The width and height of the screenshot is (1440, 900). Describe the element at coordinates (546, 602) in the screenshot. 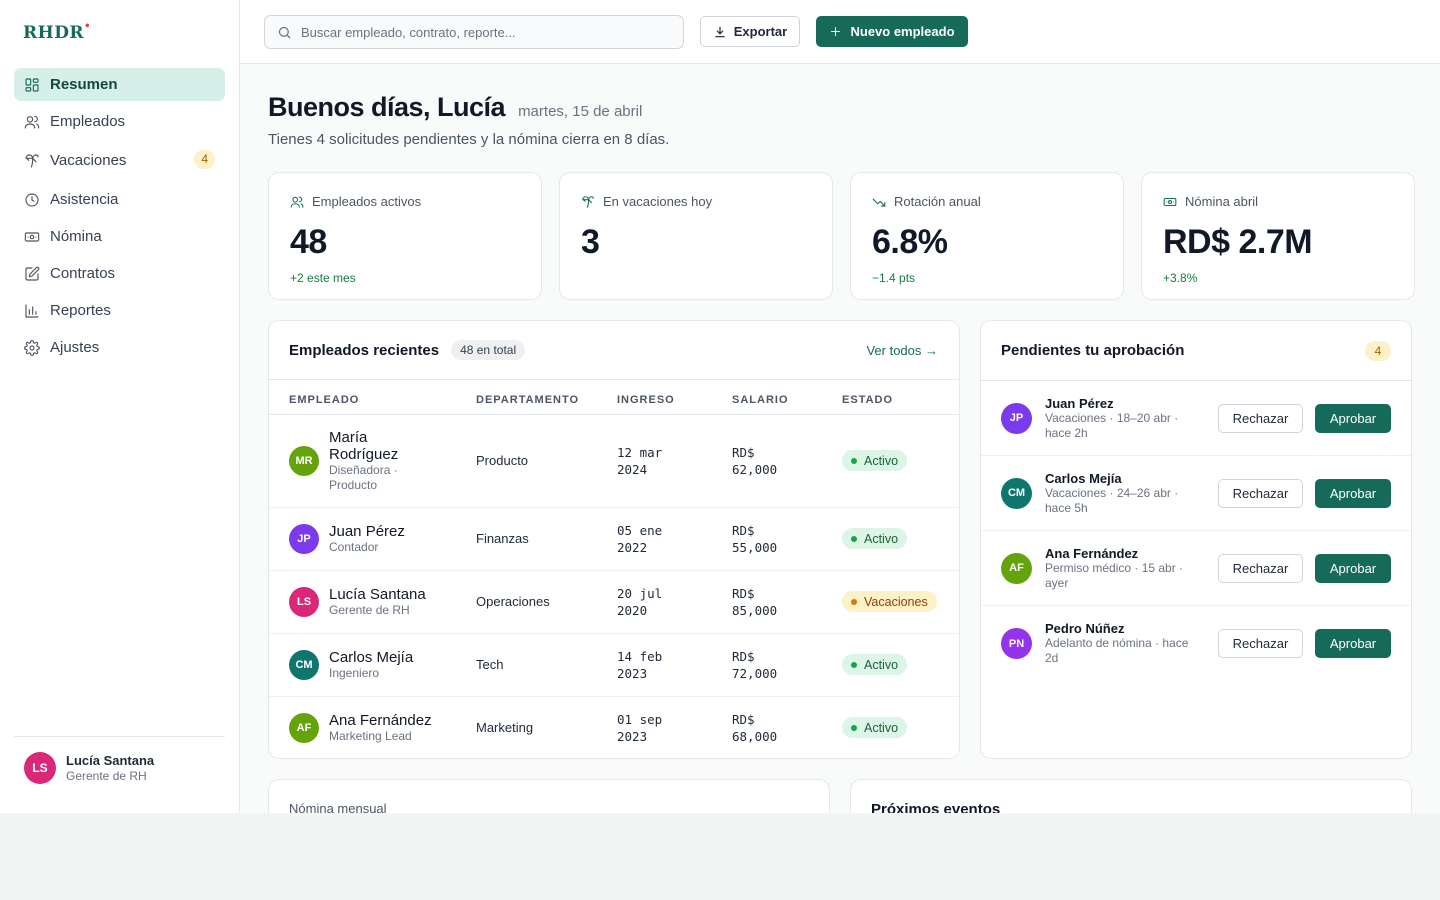

I see `department-cell: Operaciones` at that location.